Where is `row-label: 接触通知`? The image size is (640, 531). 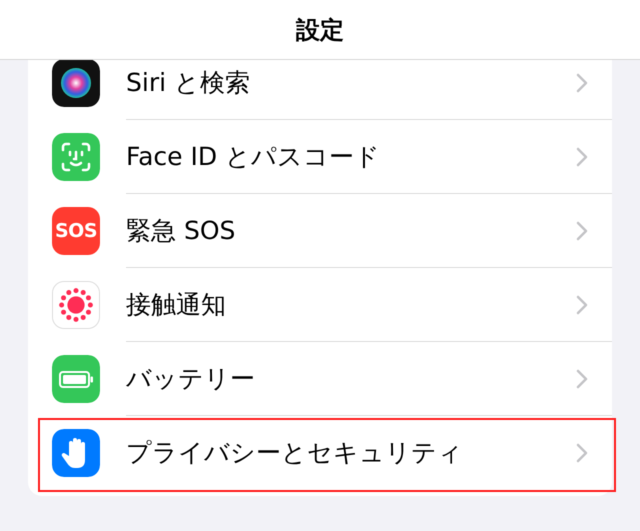 row-label: 接触通知 is located at coordinates (176, 304).